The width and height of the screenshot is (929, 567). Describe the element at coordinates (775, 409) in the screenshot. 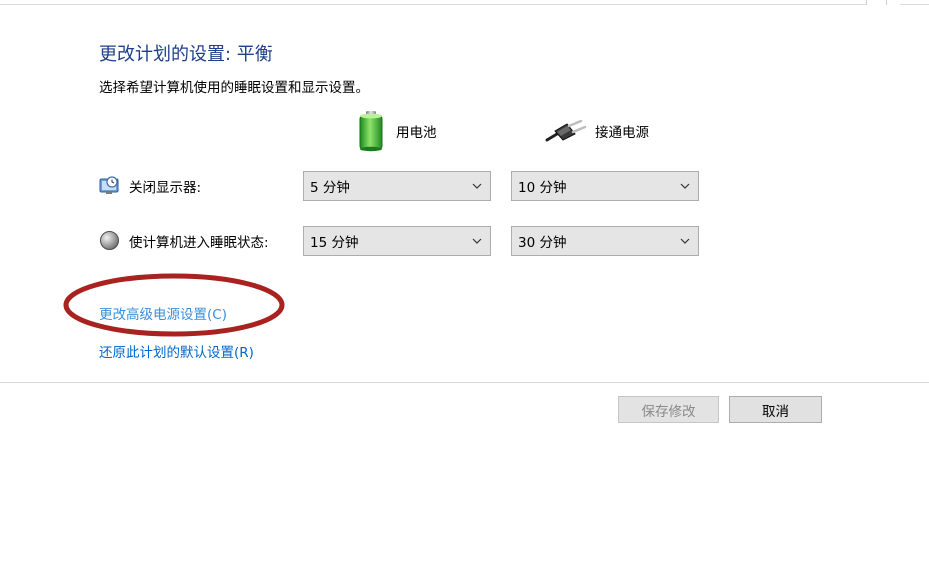

I see `cancel-button: 取消` at that location.